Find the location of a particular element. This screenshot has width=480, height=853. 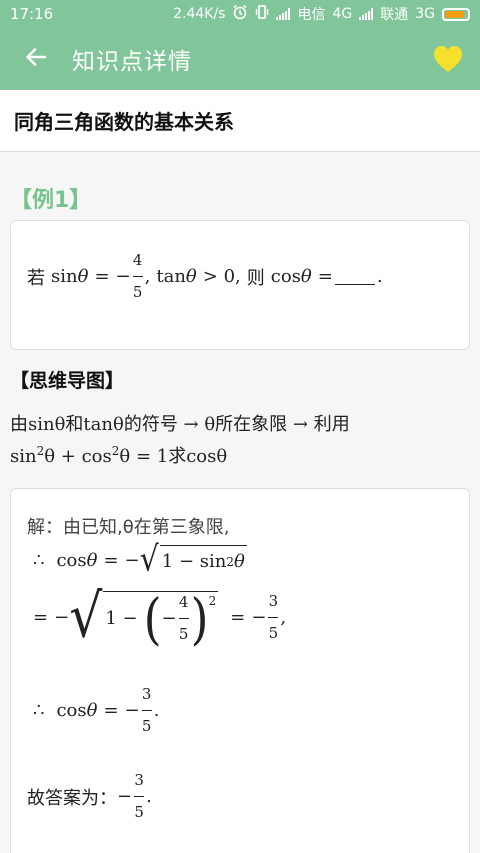

tan-text: tan is located at coordinates (171, 276).